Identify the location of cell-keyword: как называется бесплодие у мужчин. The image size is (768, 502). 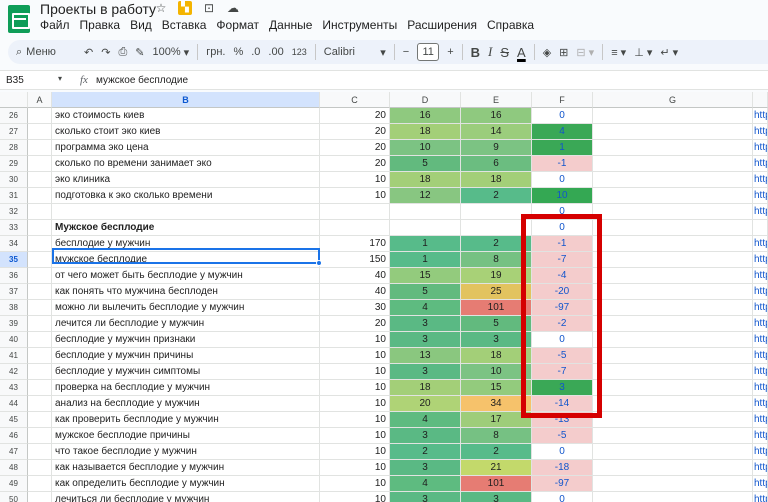
(186, 468).